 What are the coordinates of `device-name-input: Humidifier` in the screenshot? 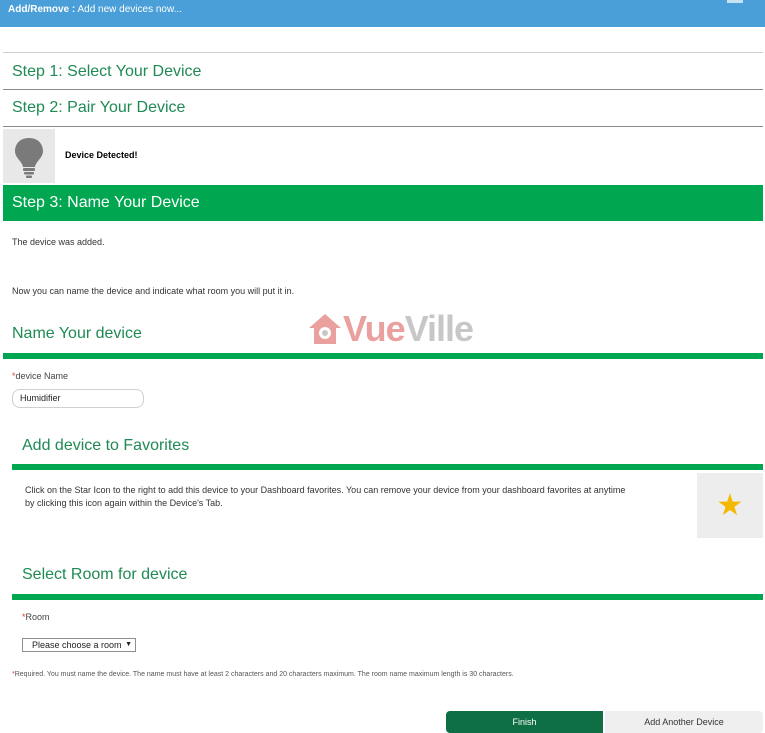 It's located at (78, 398).